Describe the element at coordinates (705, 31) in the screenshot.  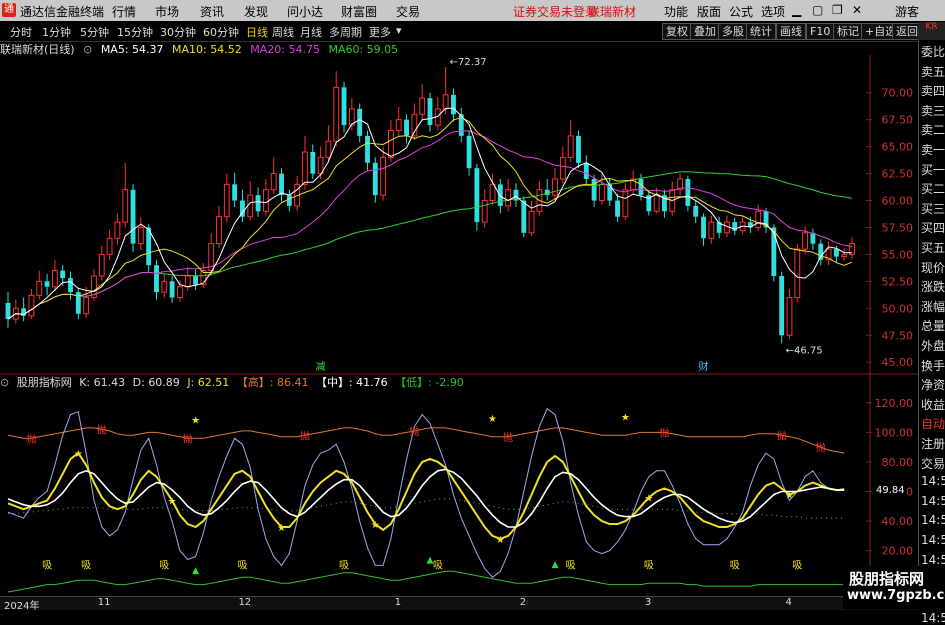
I see `overlay-button: 叠加` at that location.